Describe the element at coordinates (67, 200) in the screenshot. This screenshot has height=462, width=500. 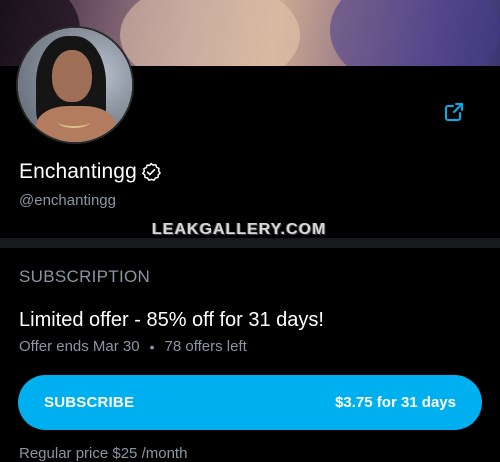
I see `profile-handle: @enchantingg` at that location.